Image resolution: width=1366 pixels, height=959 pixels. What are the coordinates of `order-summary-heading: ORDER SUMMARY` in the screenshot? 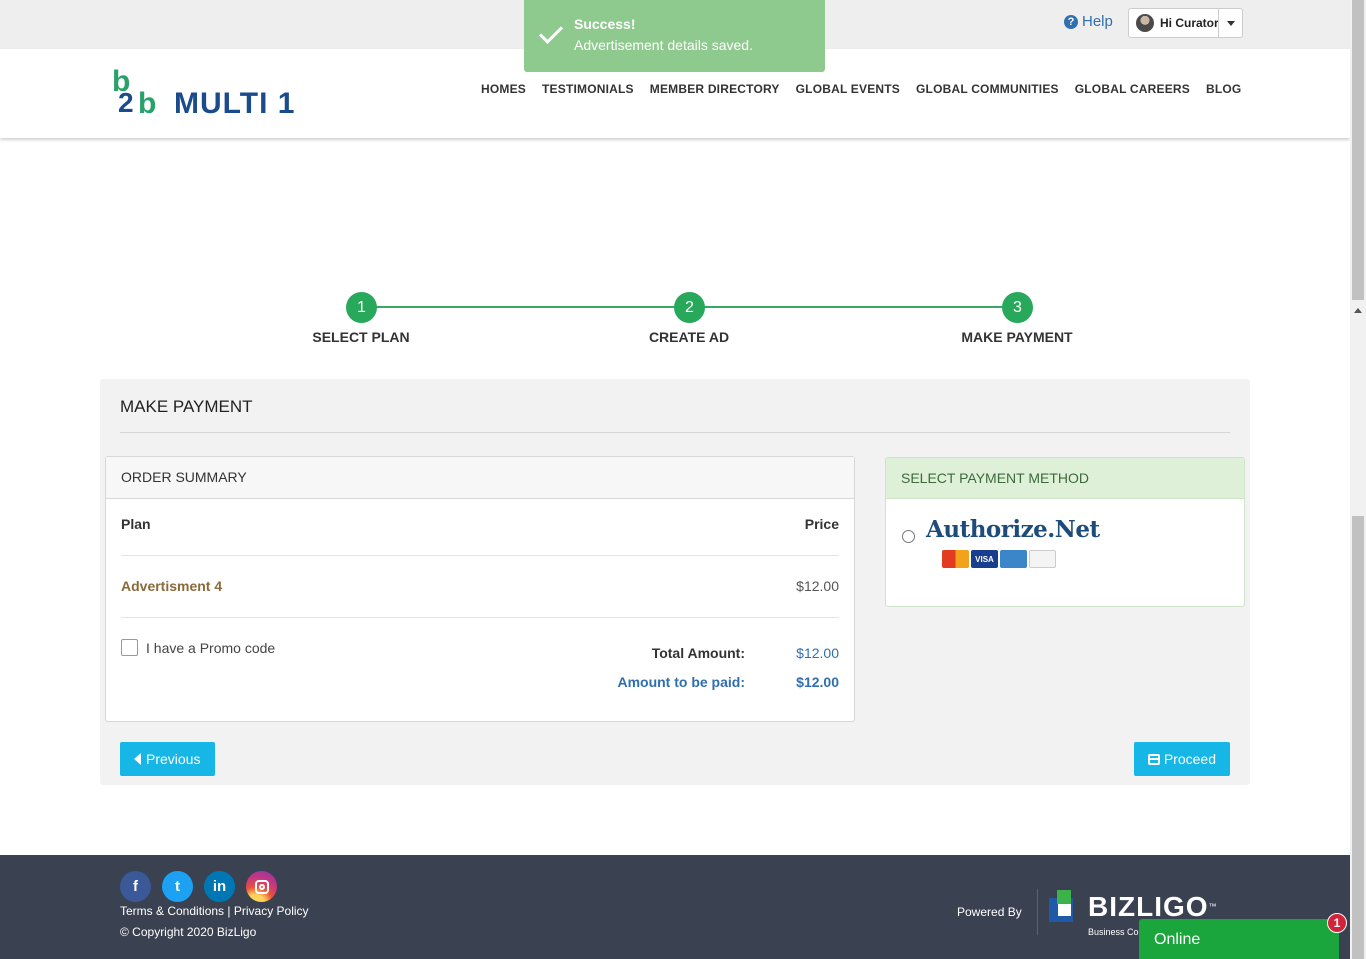 It's located at (480, 478).